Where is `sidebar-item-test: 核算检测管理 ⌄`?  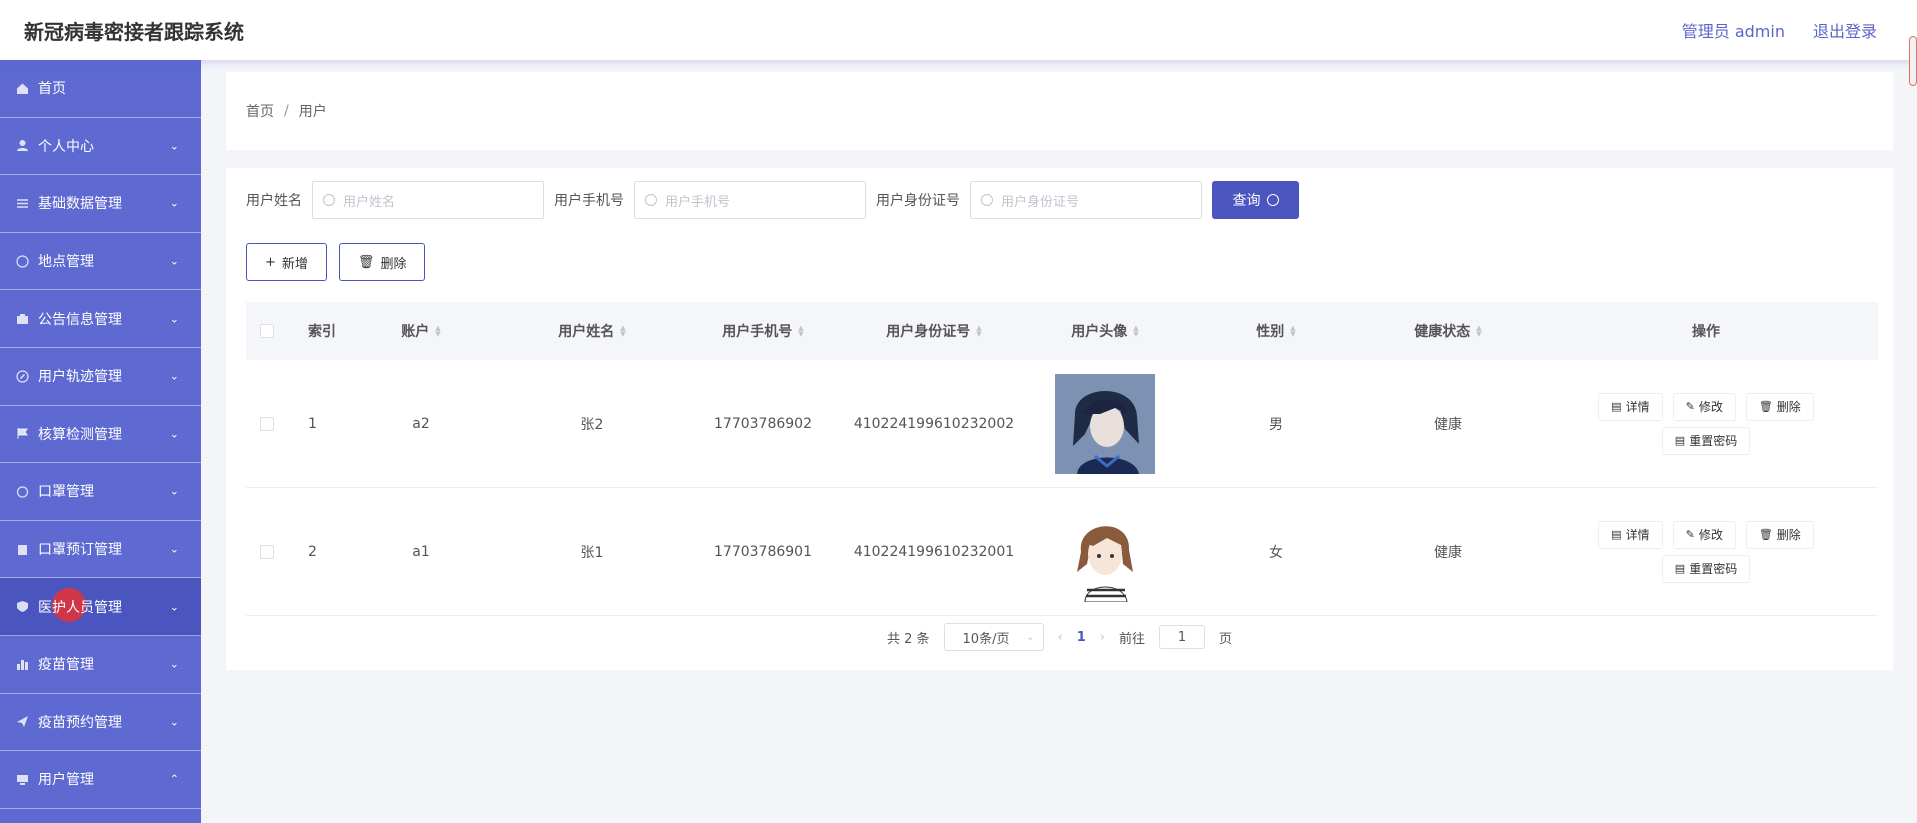 sidebar-item-test: 核算检测管理 ⌄ is located at coordinates (100, 435).